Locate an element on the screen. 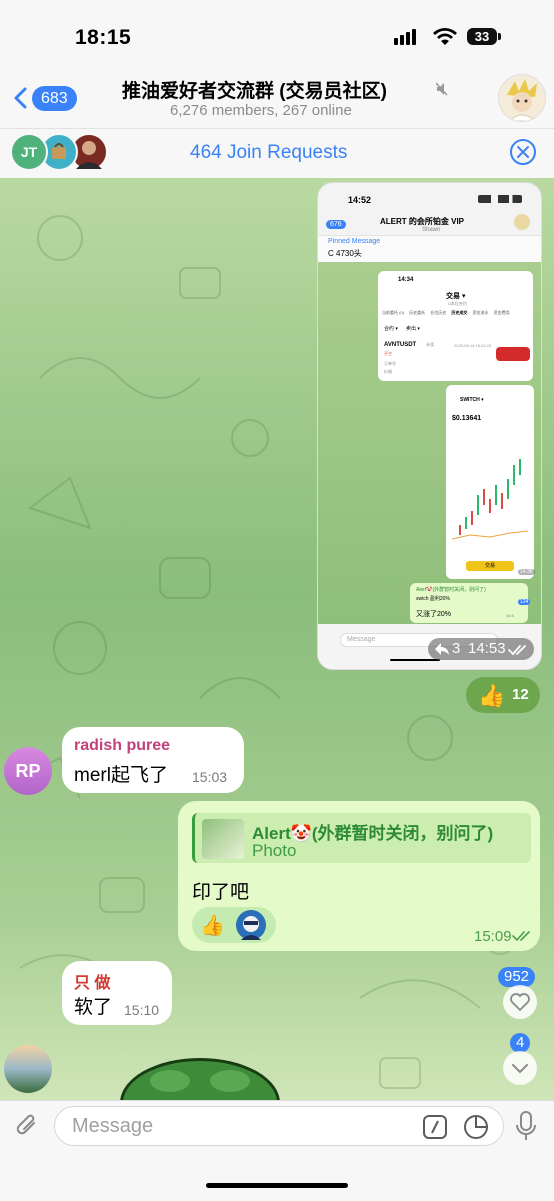 Image resolution: width=554 pixels, height=1201 pixels. inner-home-indicator is located at coordinates (415, 660).